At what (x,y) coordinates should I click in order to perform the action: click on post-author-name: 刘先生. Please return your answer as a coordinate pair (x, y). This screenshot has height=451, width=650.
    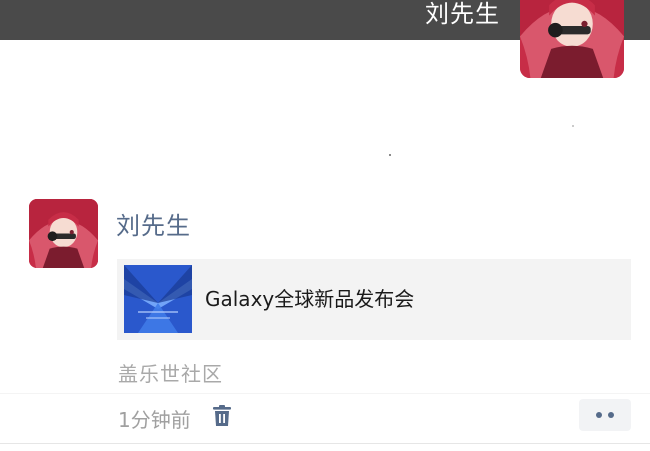
    Looking at the image, I should click on (153, 223).